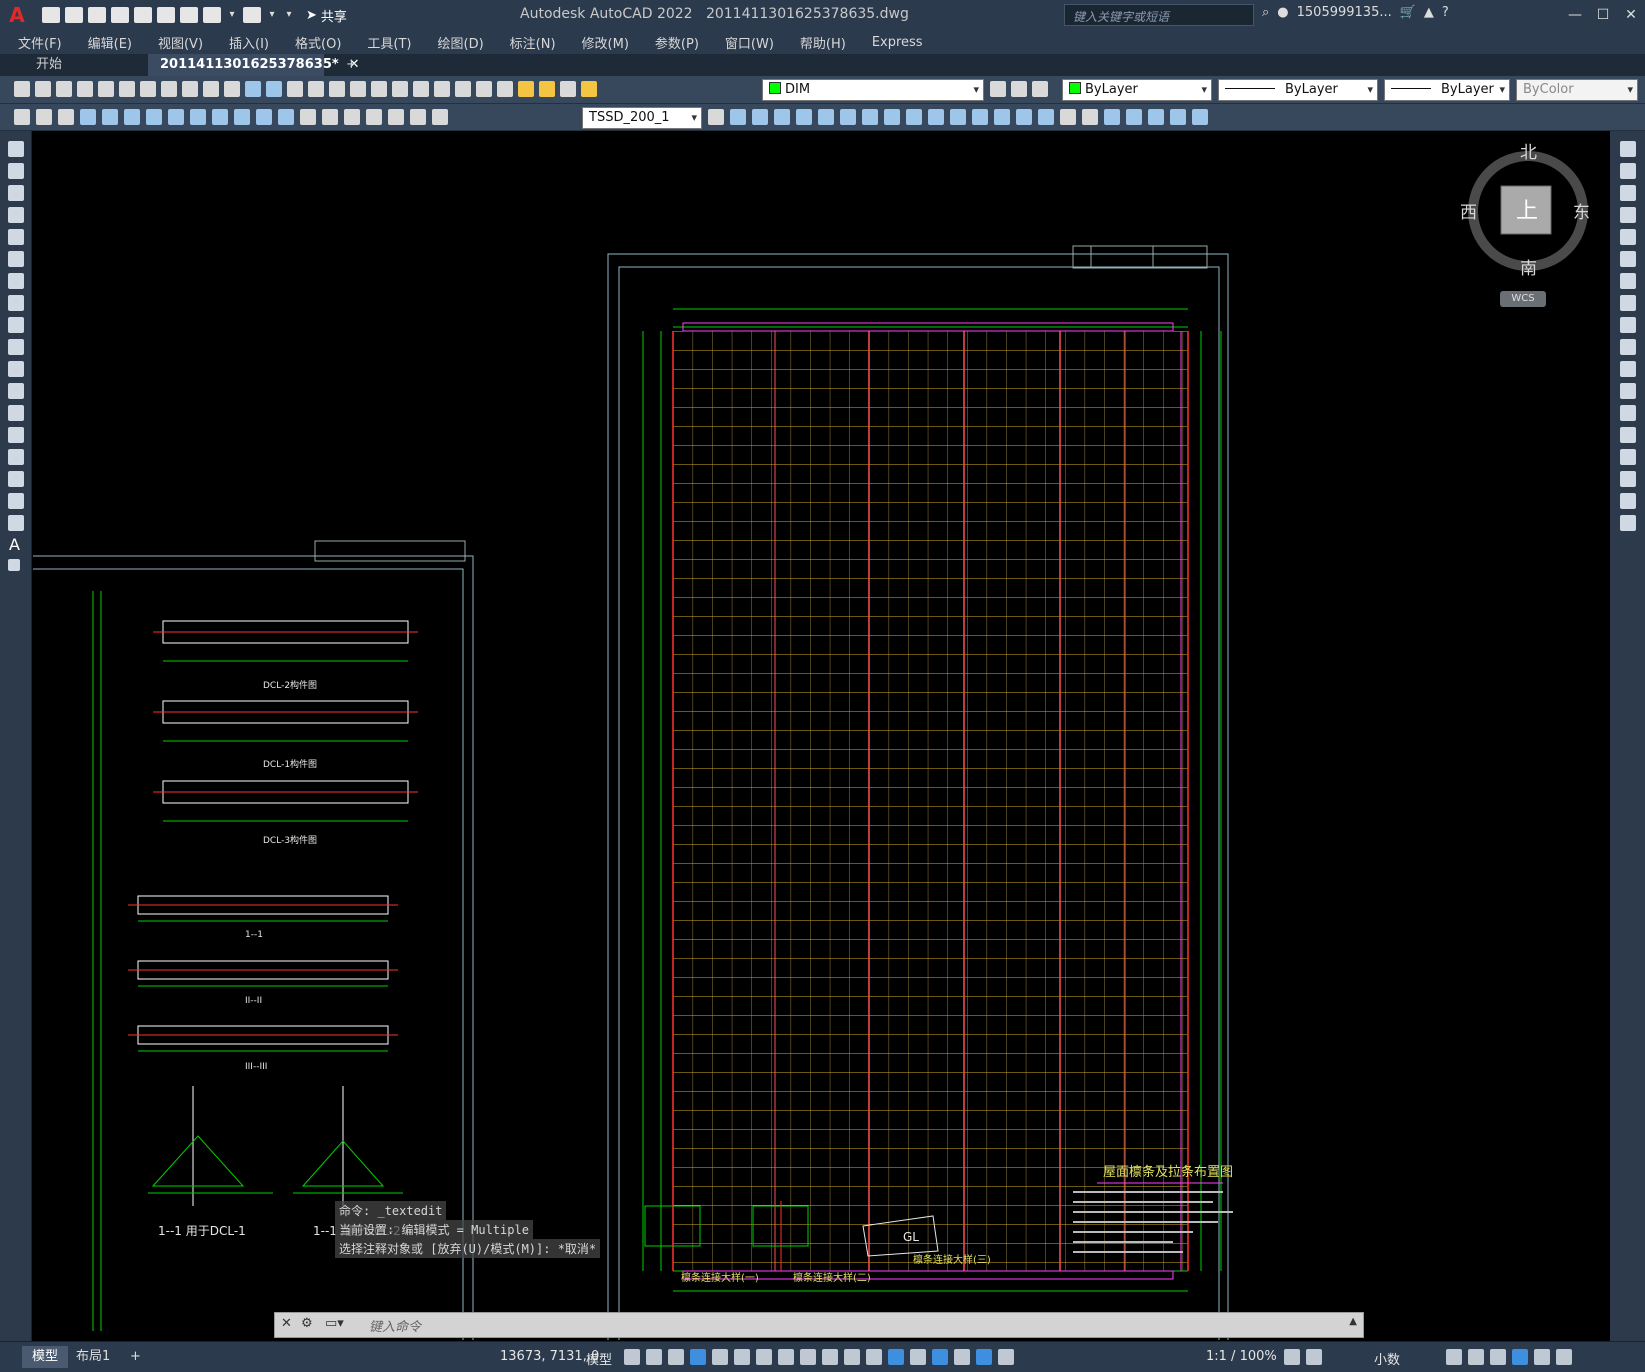 The image size is (1645, 1372). What do you see at coordinates (1628, 281) in the screenshot?
I see `rotate-icon` at bounding box center [1628, 281].